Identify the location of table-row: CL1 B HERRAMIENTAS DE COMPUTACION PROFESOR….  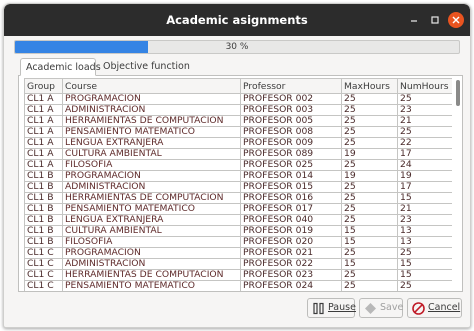
(238, 198).